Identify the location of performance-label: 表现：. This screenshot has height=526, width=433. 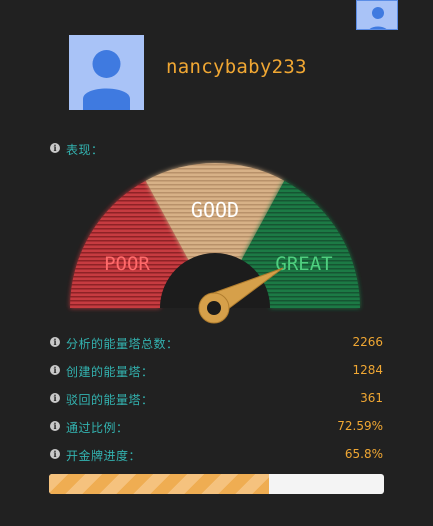
(85, 150).